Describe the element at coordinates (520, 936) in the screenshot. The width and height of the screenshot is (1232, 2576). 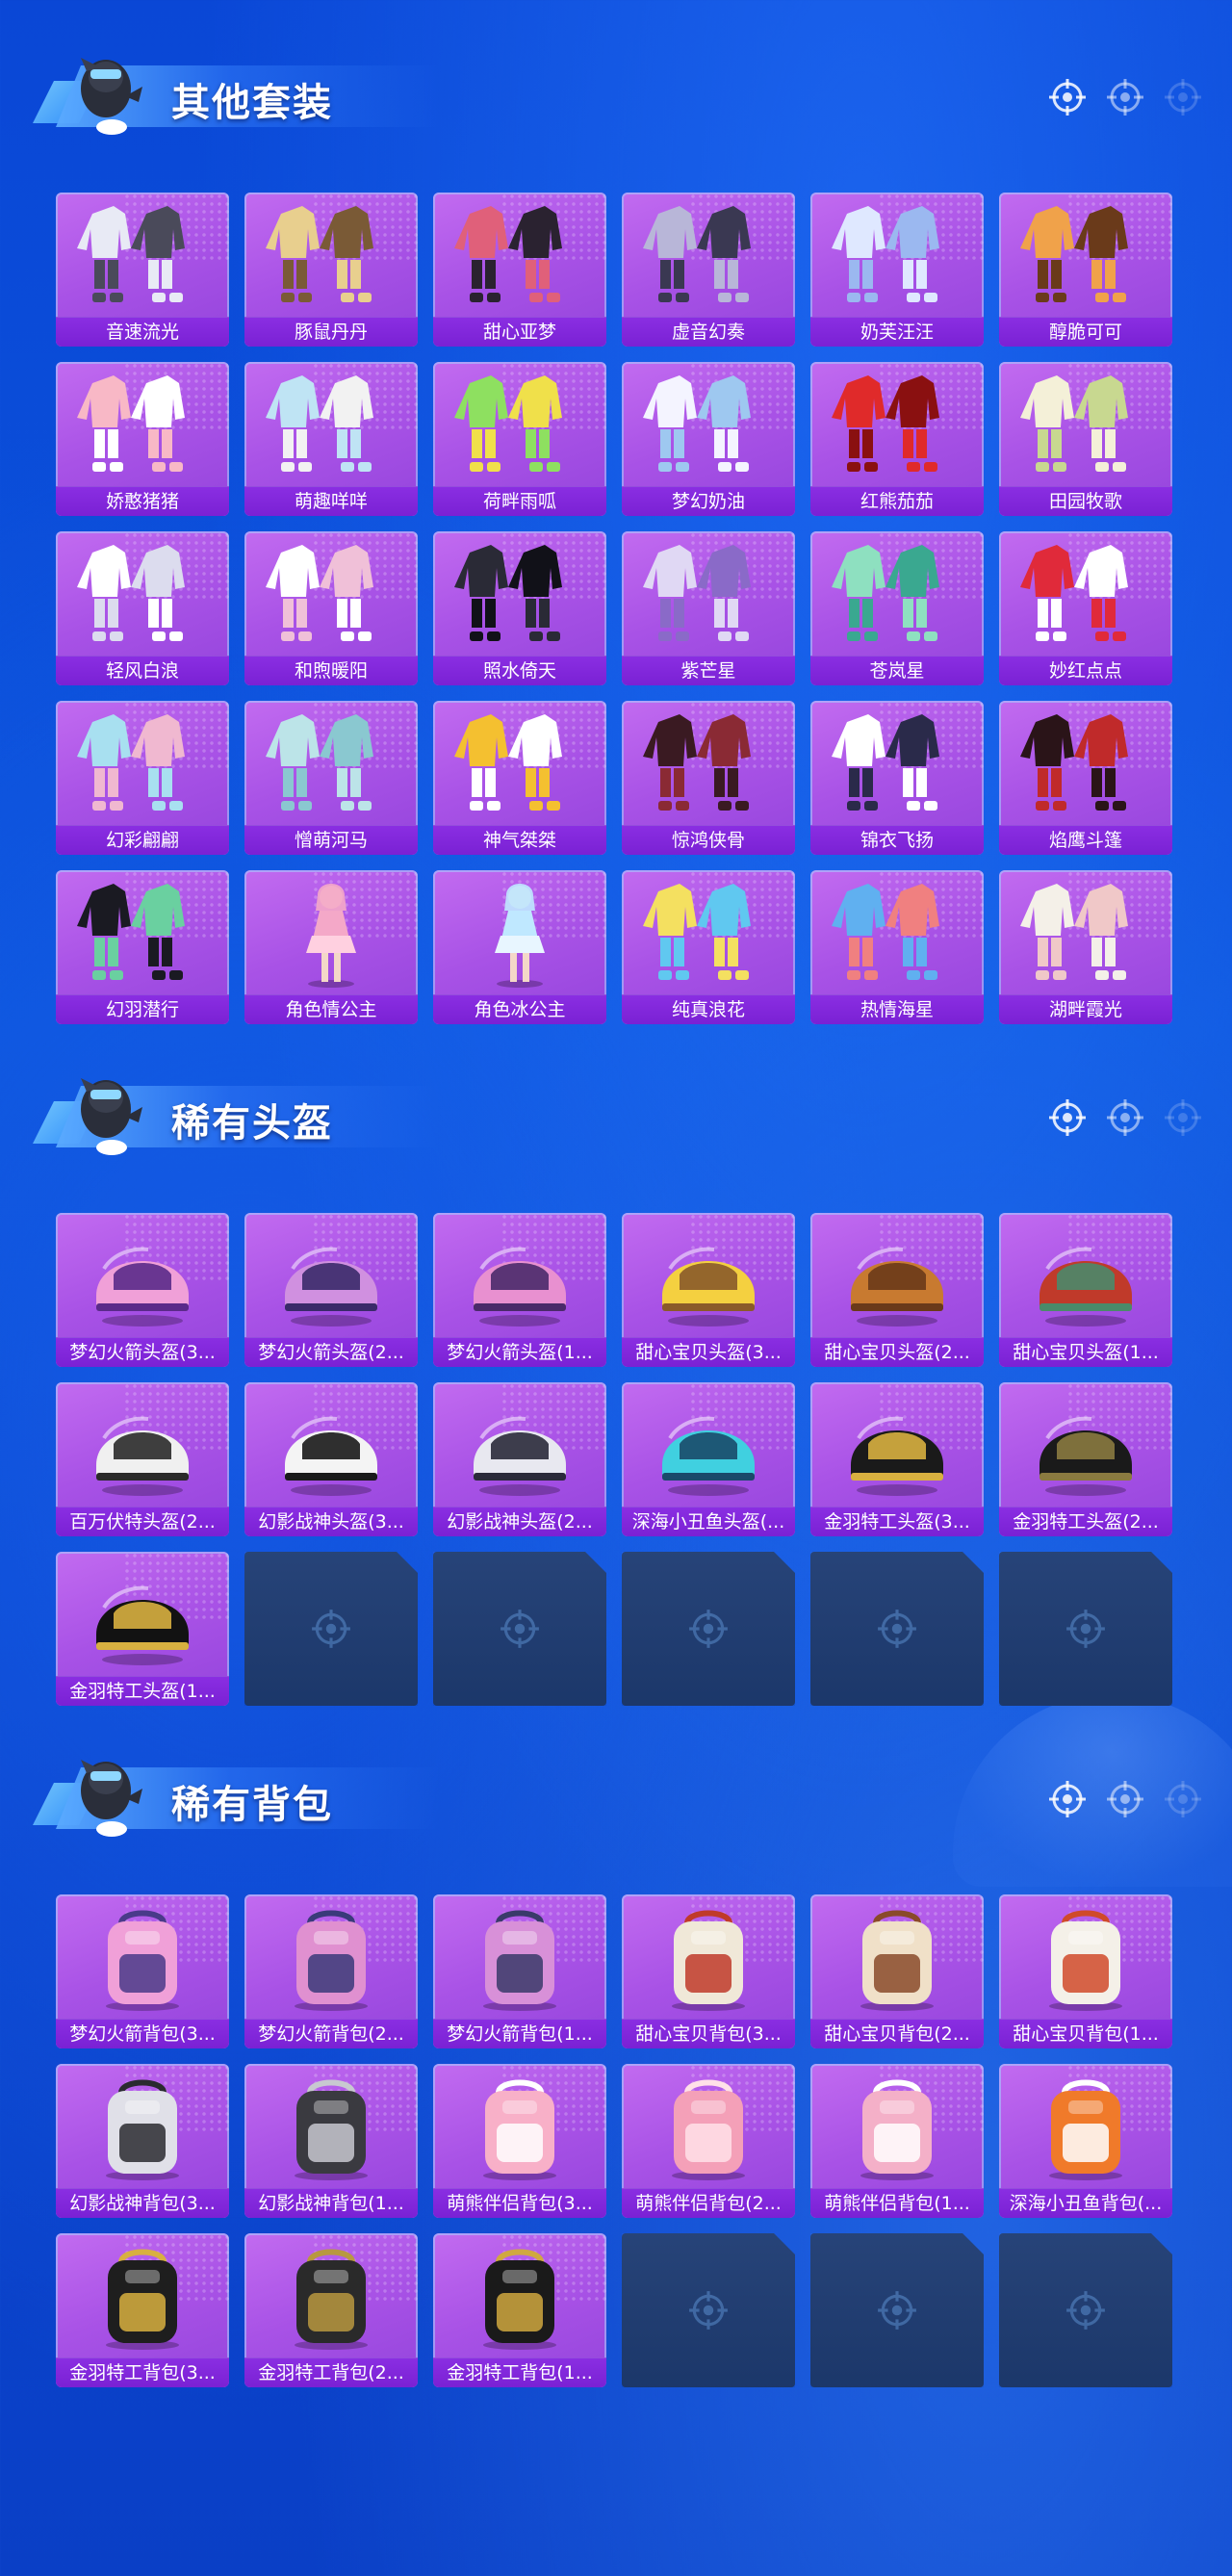
I see `figure-icon` at that location.